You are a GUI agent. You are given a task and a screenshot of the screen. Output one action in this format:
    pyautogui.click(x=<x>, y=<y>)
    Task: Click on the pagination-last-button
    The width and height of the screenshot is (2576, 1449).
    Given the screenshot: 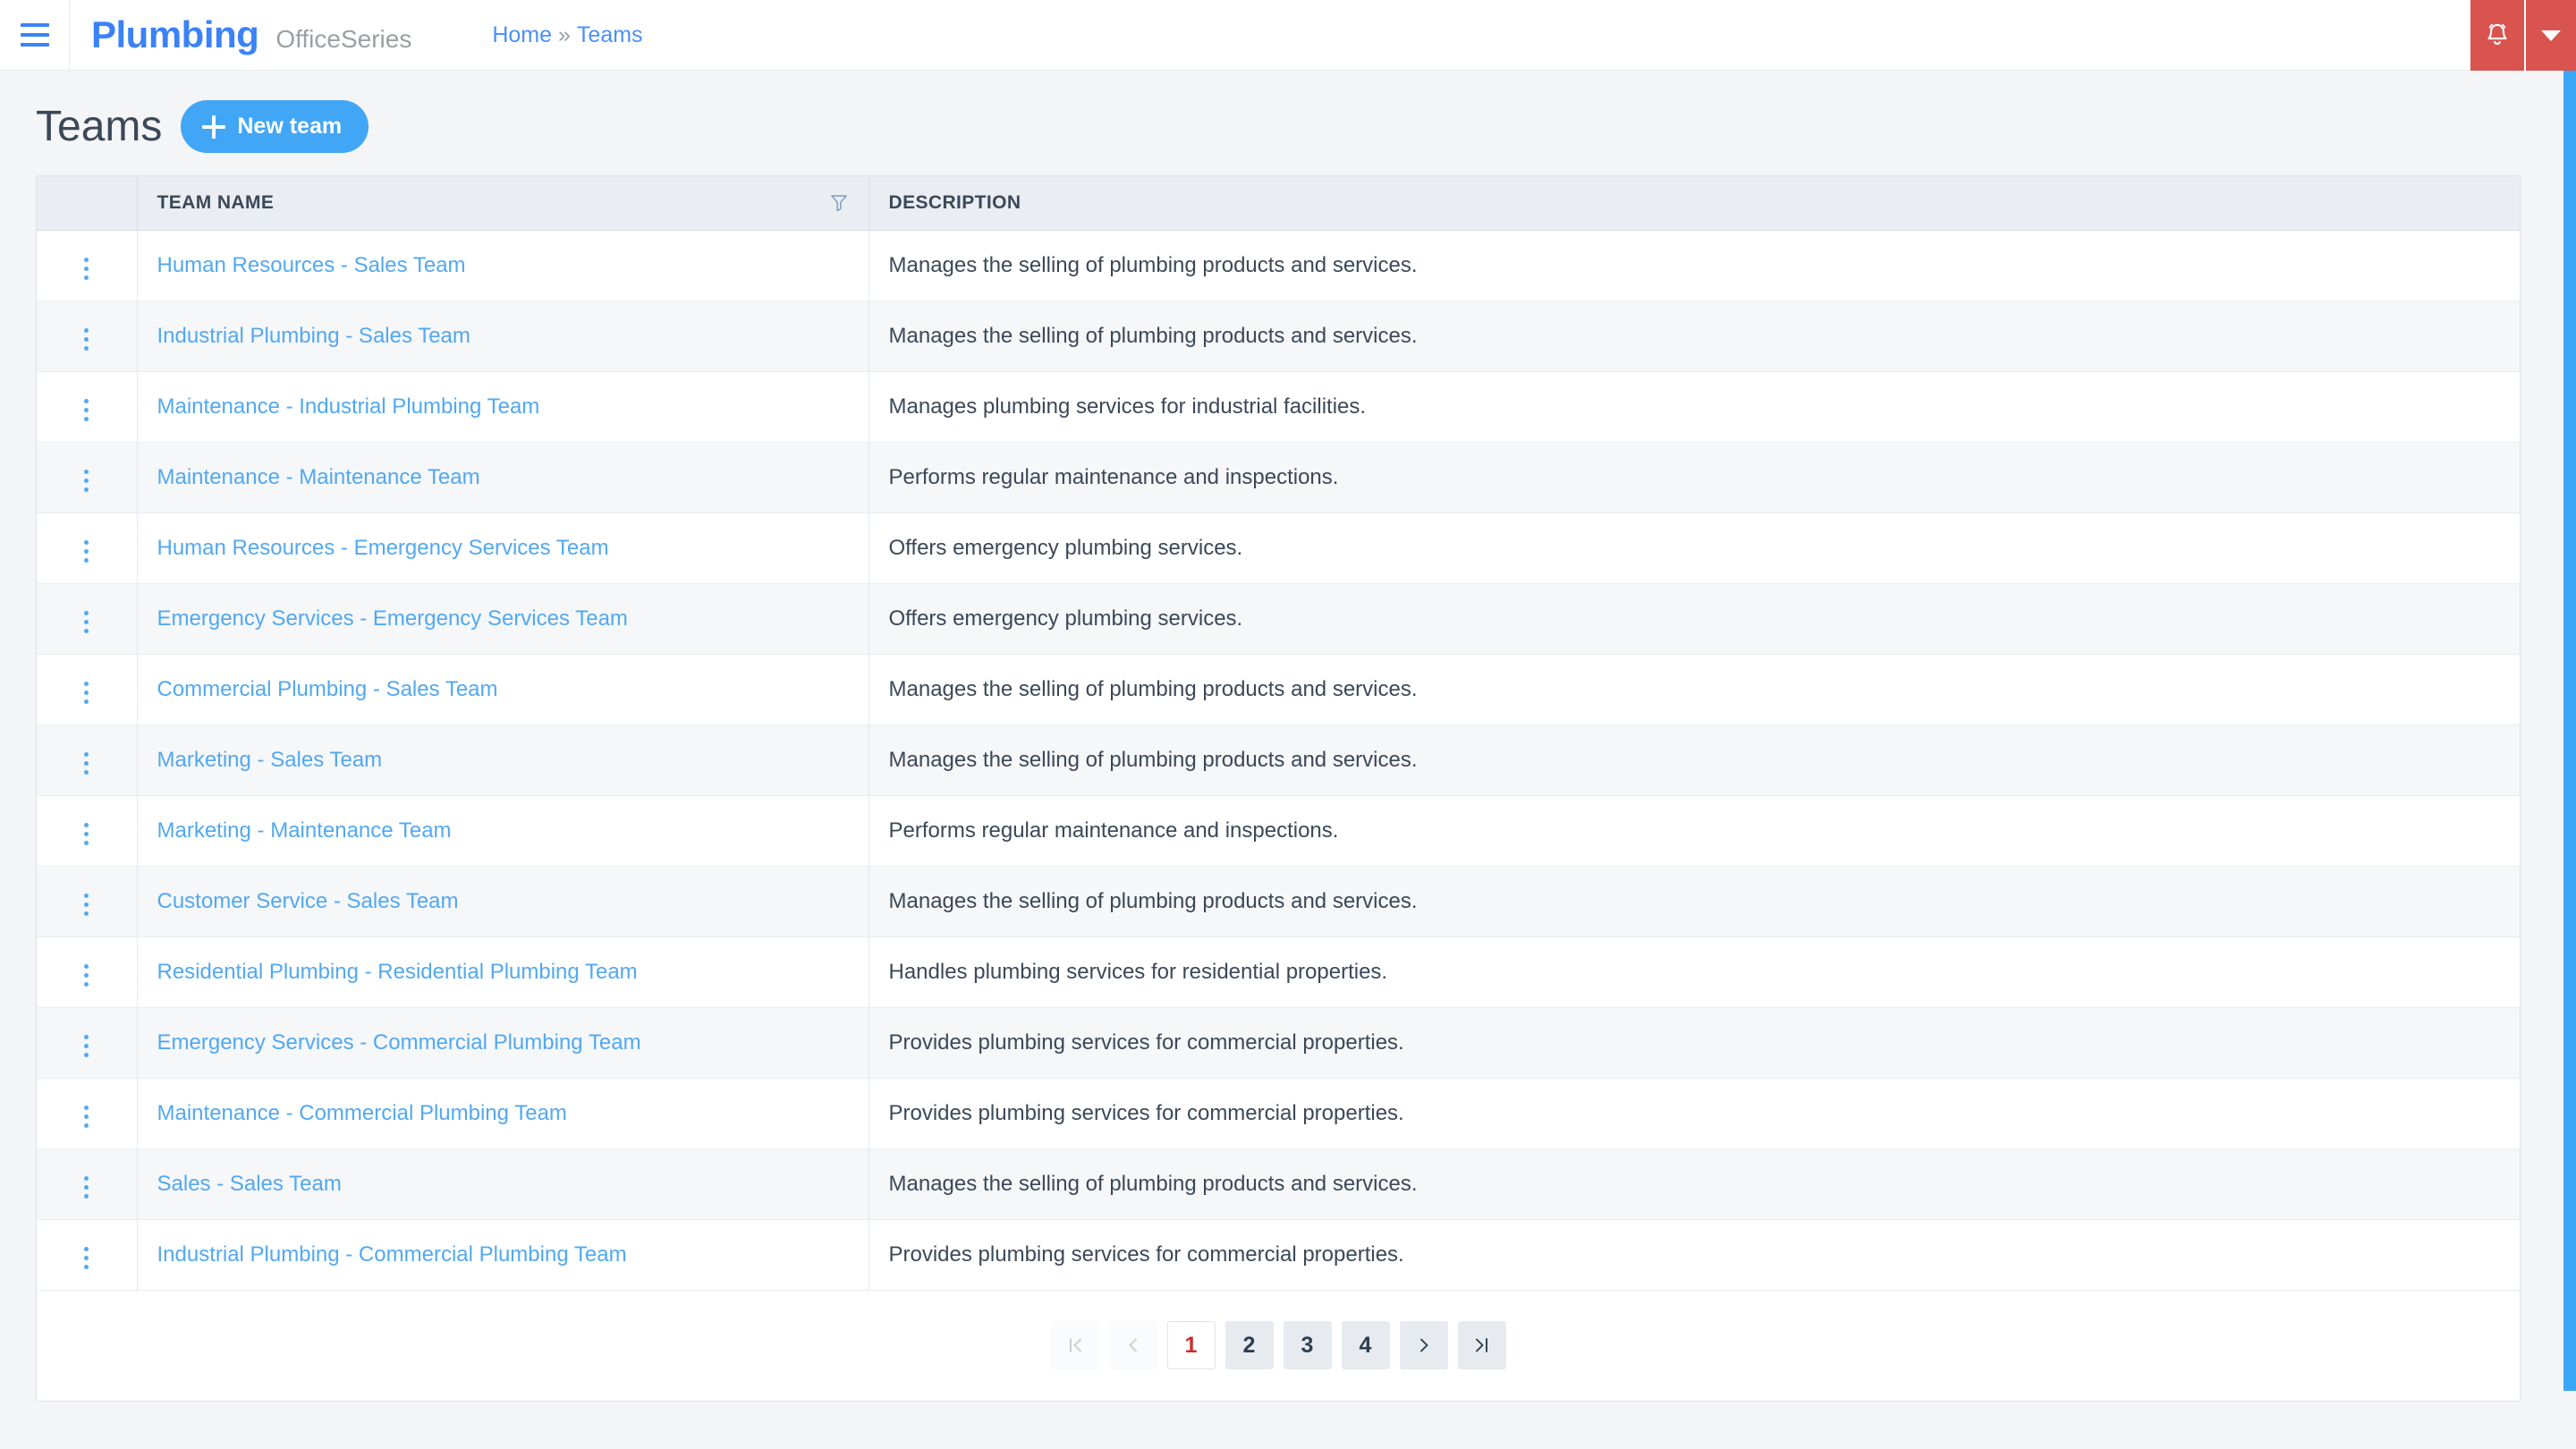 What is the action you would take?
    pyautogui.click(x=1481, y=1345)
    